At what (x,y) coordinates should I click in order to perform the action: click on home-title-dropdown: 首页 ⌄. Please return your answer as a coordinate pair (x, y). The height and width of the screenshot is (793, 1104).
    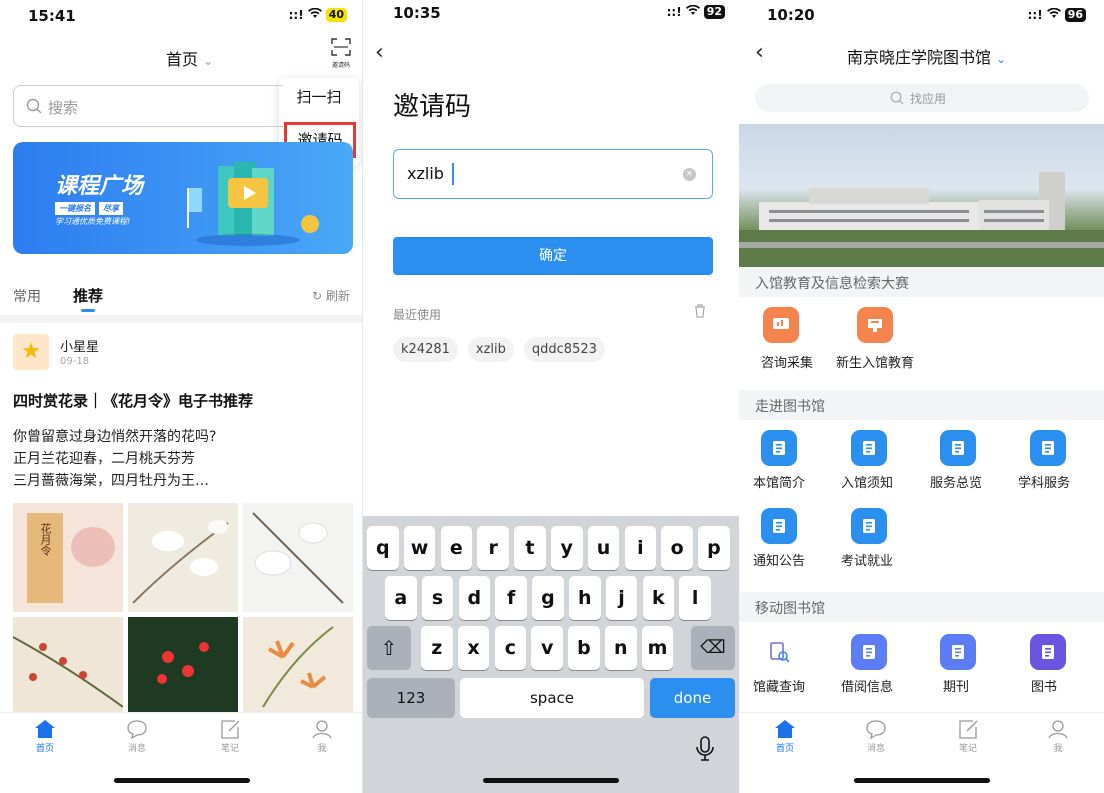
    Looking at the image, I should click on (189, 58).